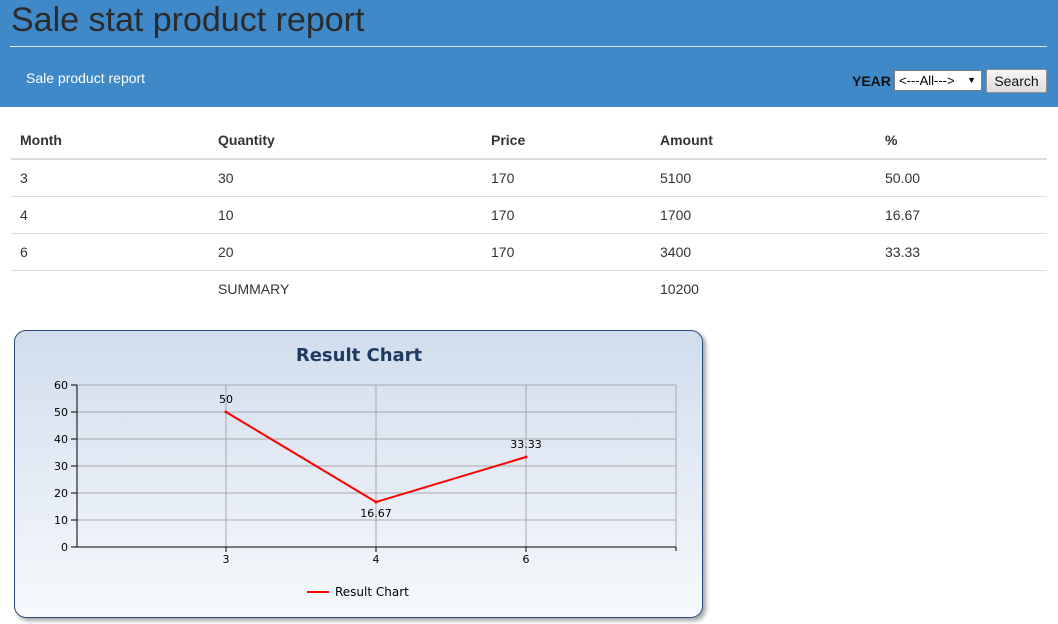  I want to click on x-tick-label: 3, so click(226, 559).